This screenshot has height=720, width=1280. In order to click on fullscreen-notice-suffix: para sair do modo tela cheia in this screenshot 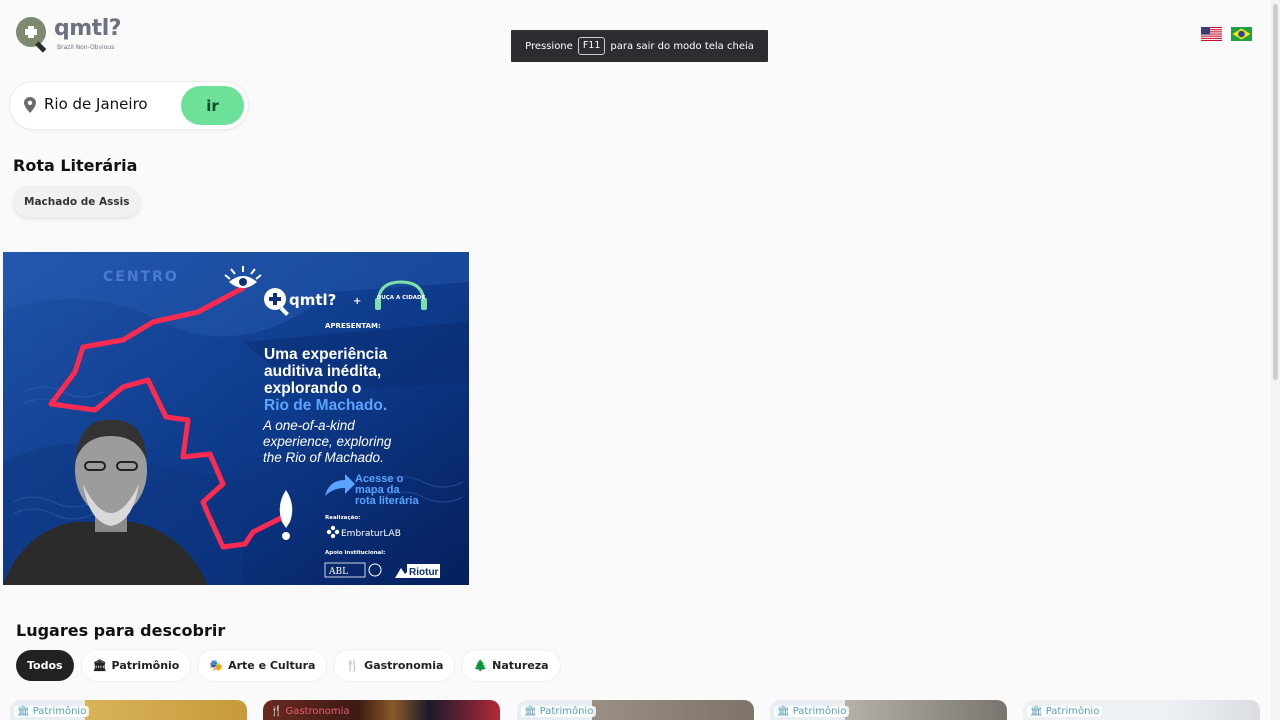, I will do `click(682, 46)`.